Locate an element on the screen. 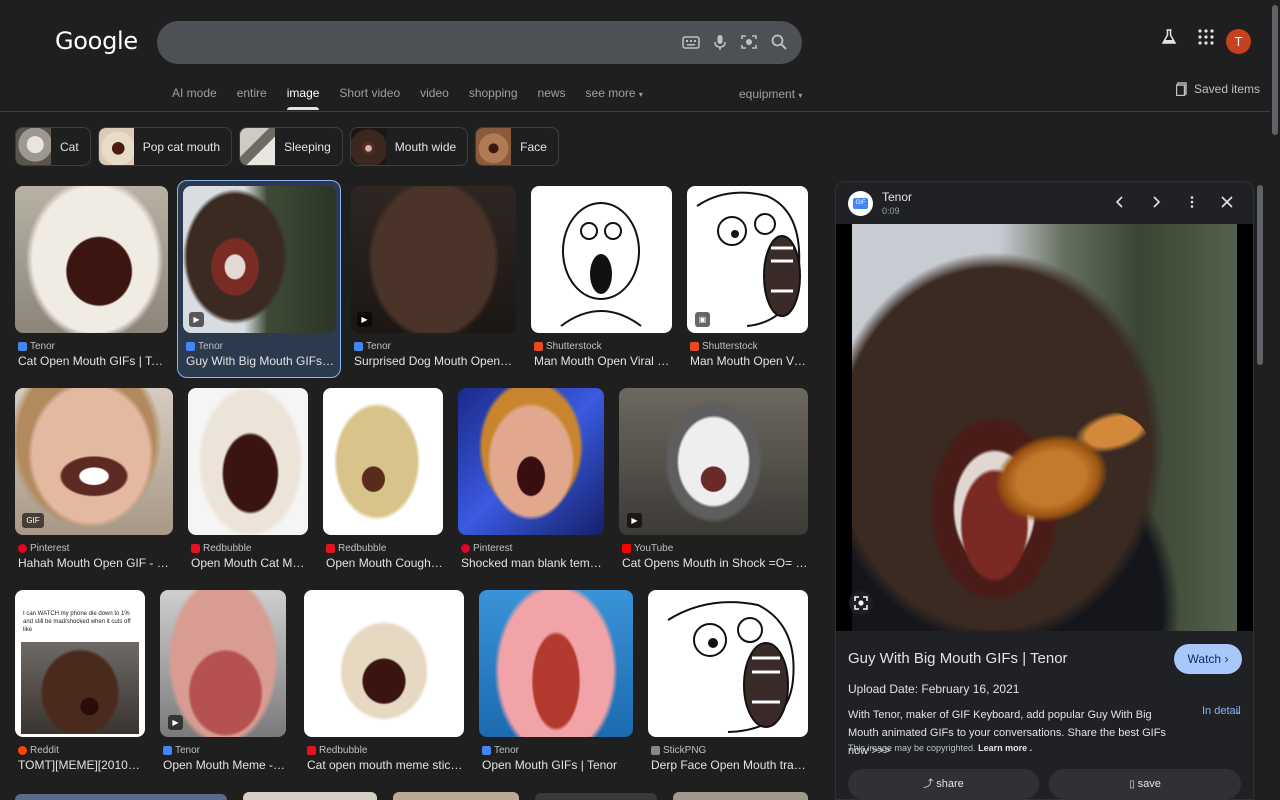 The image size is (1280, 800). account-avatar: T is located at coordinates (1238, 41).